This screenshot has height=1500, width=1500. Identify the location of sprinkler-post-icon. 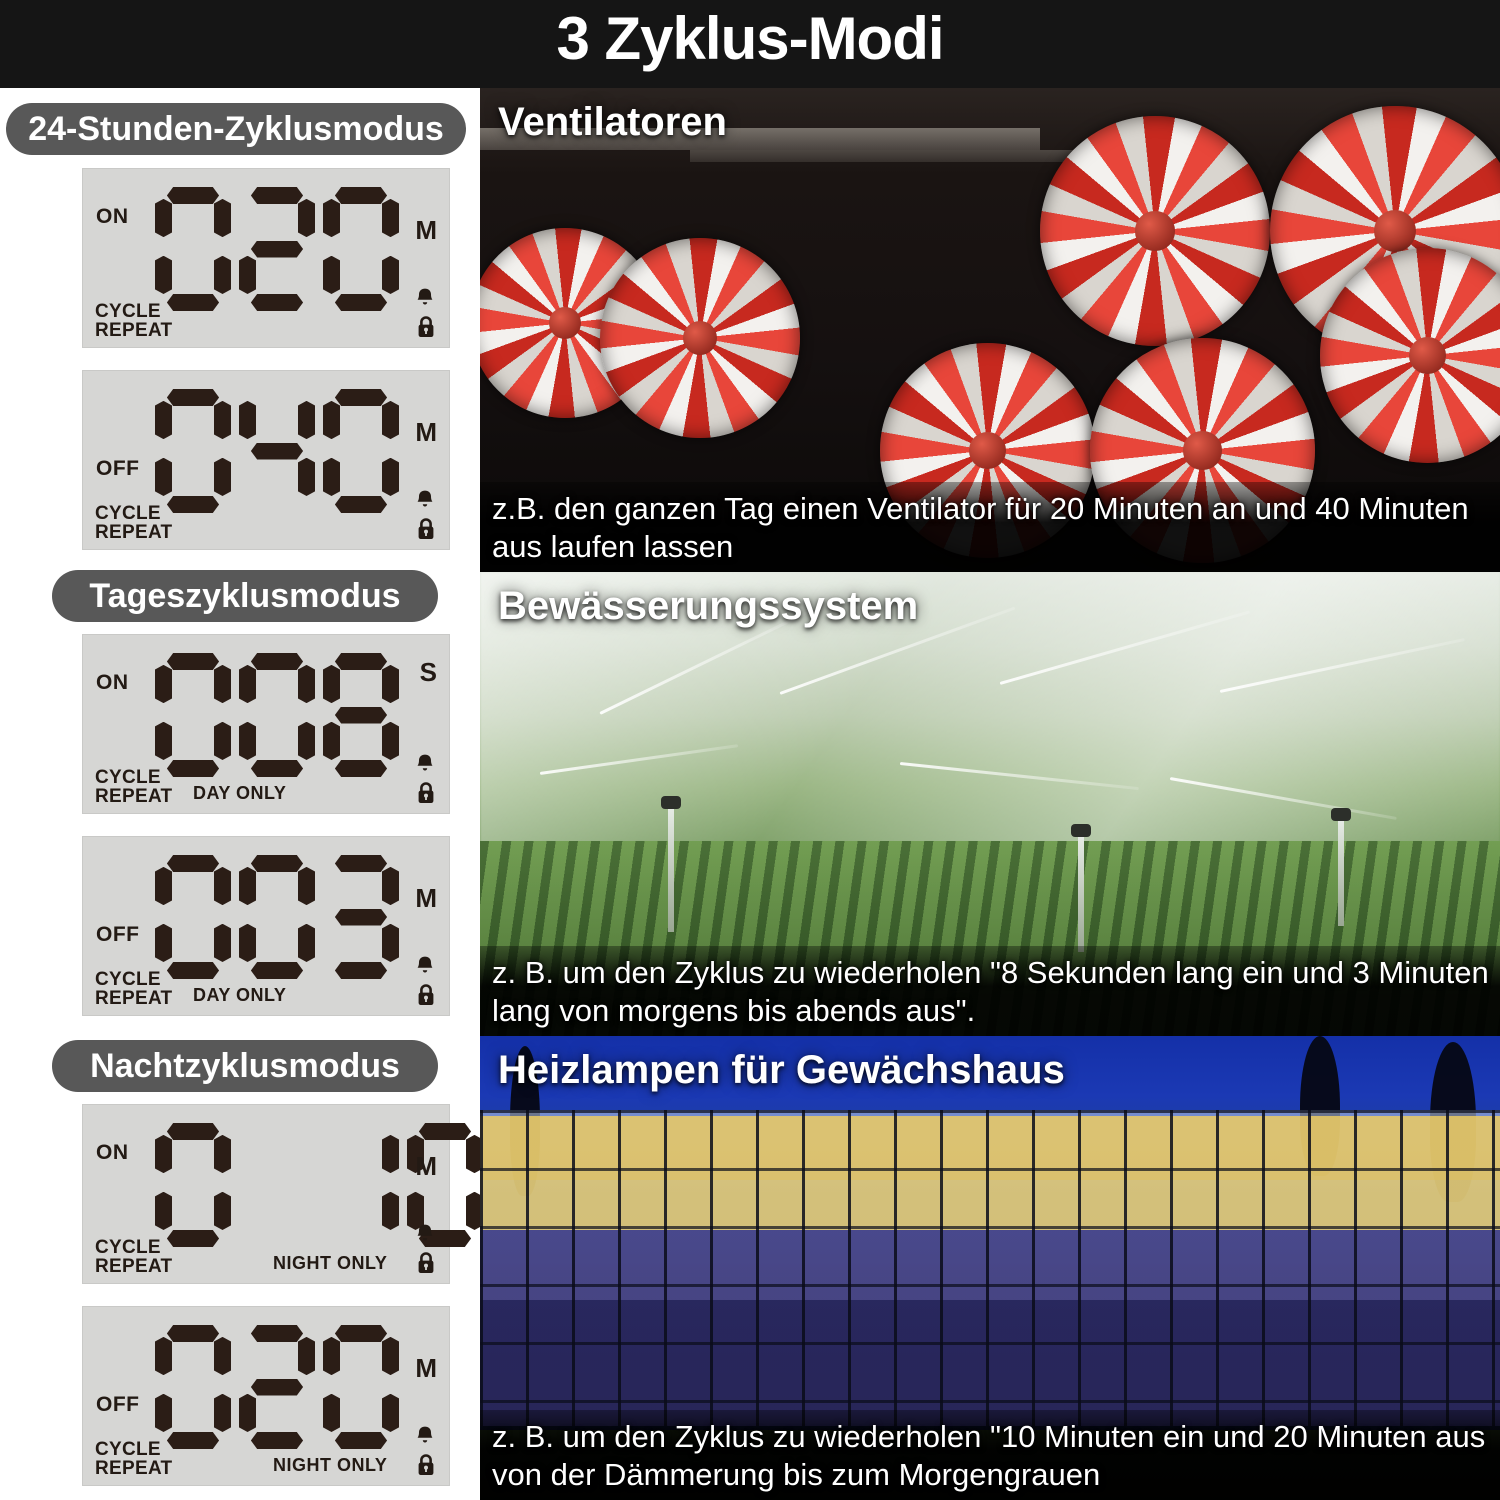
(1341, 871).